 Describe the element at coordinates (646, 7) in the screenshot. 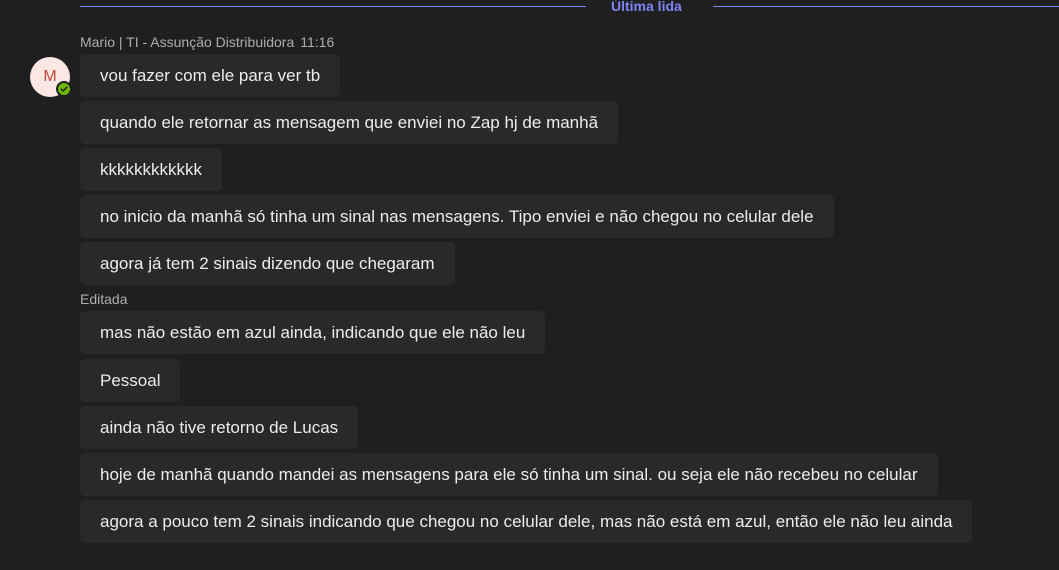

I see `last-read-label: Última lida` at that location.